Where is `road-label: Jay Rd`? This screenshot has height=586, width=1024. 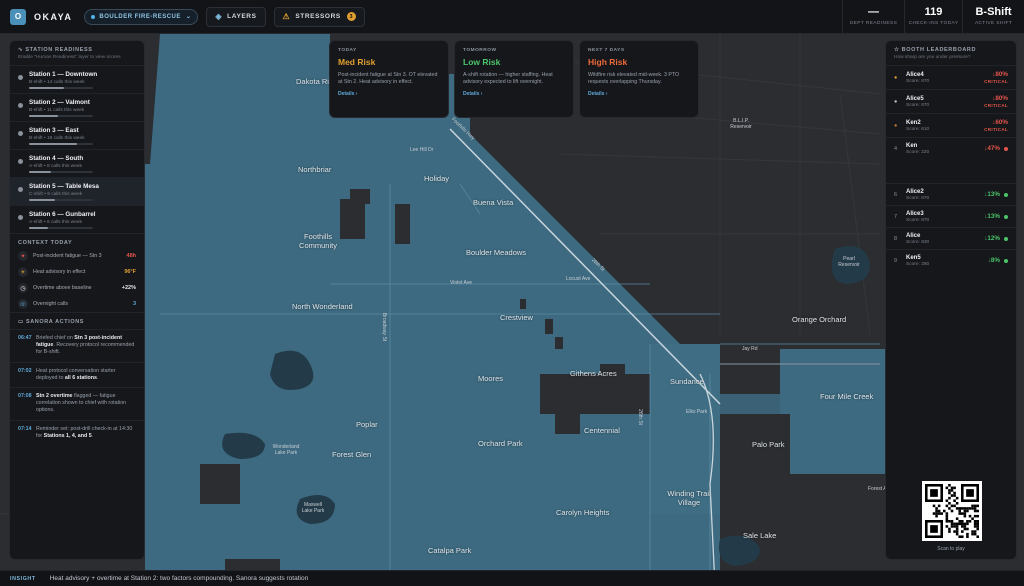
road-label: Jay Rd is located at coordinates (750, 349).